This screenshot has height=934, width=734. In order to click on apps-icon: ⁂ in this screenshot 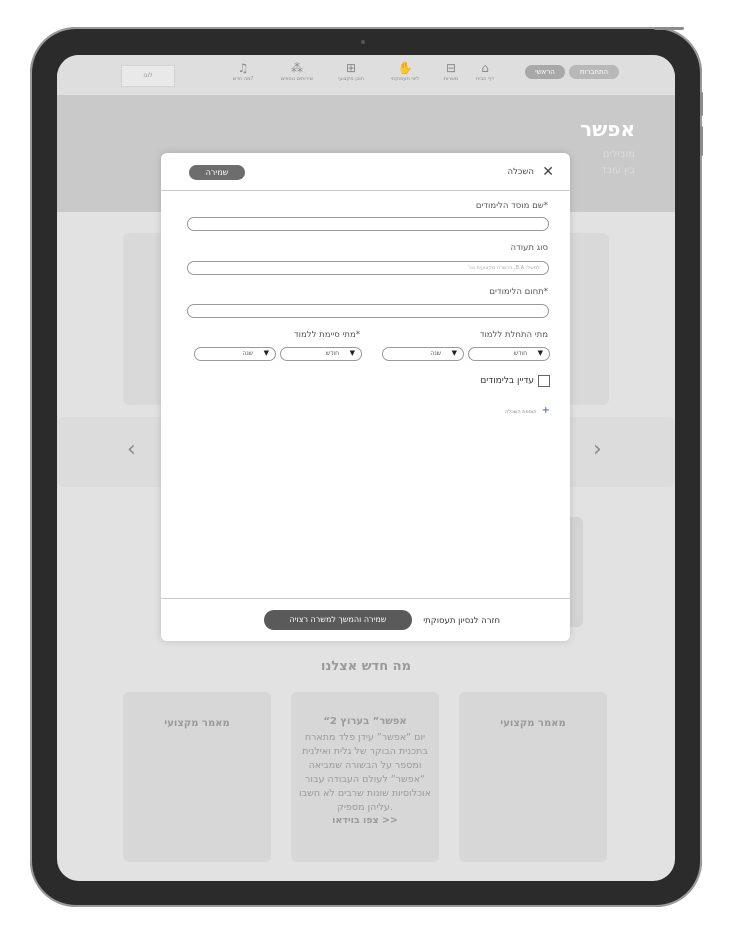, I will do `click(297, 68)`.